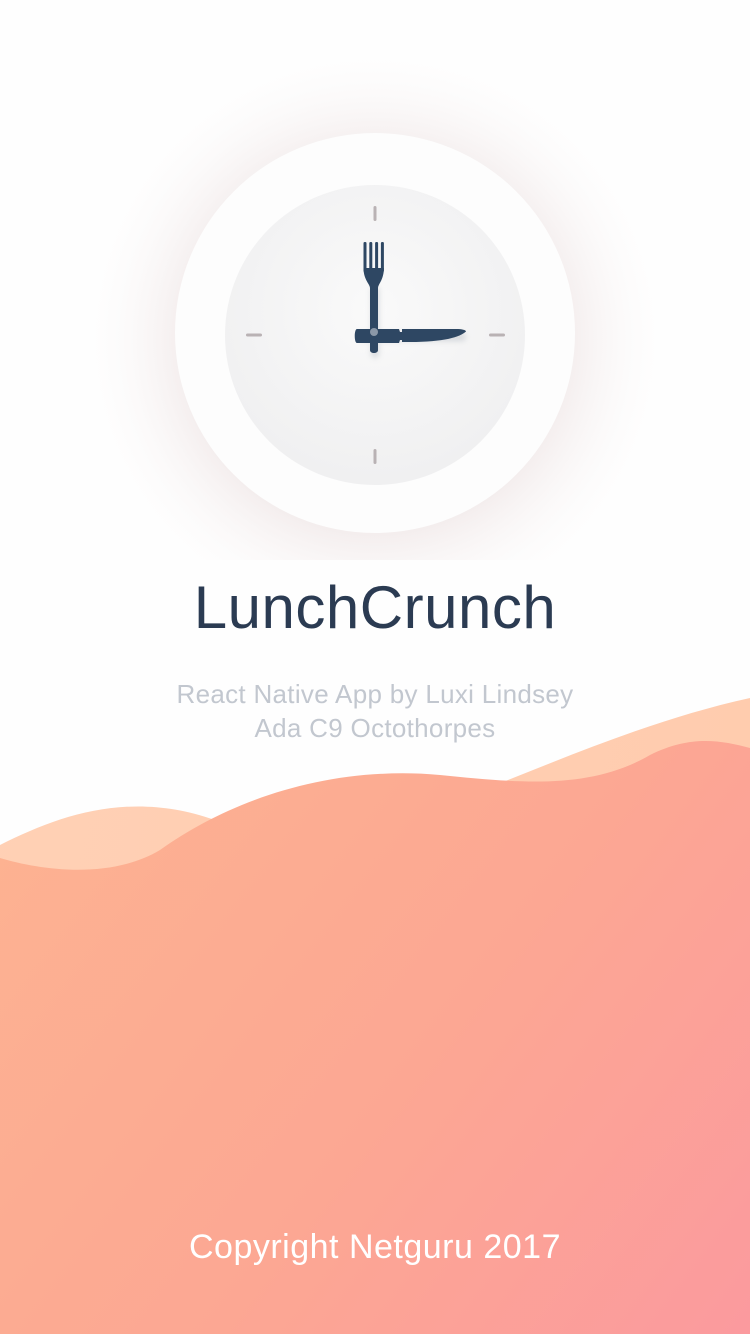  I want to click on app-title: LunchCrunch, so click(375, 607).